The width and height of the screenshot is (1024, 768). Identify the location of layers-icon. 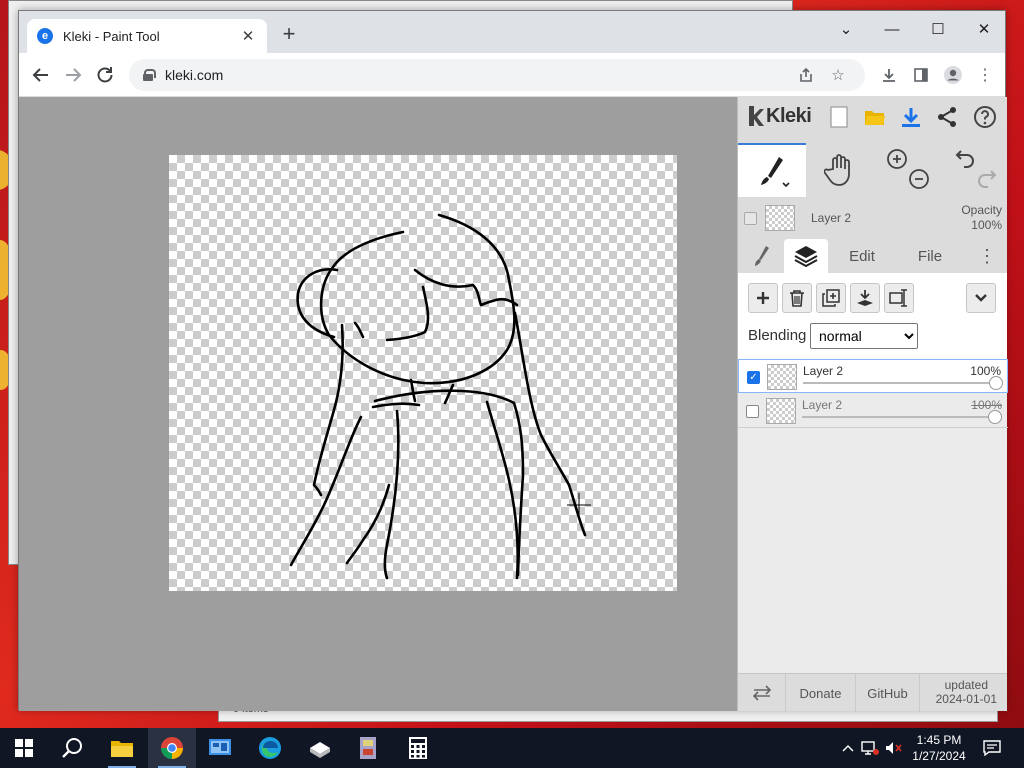
(806, 256).